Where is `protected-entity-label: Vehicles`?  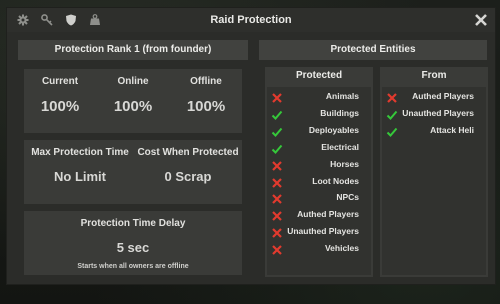
protected-entity-label: Vehicles is located at coordinates (341, 248).